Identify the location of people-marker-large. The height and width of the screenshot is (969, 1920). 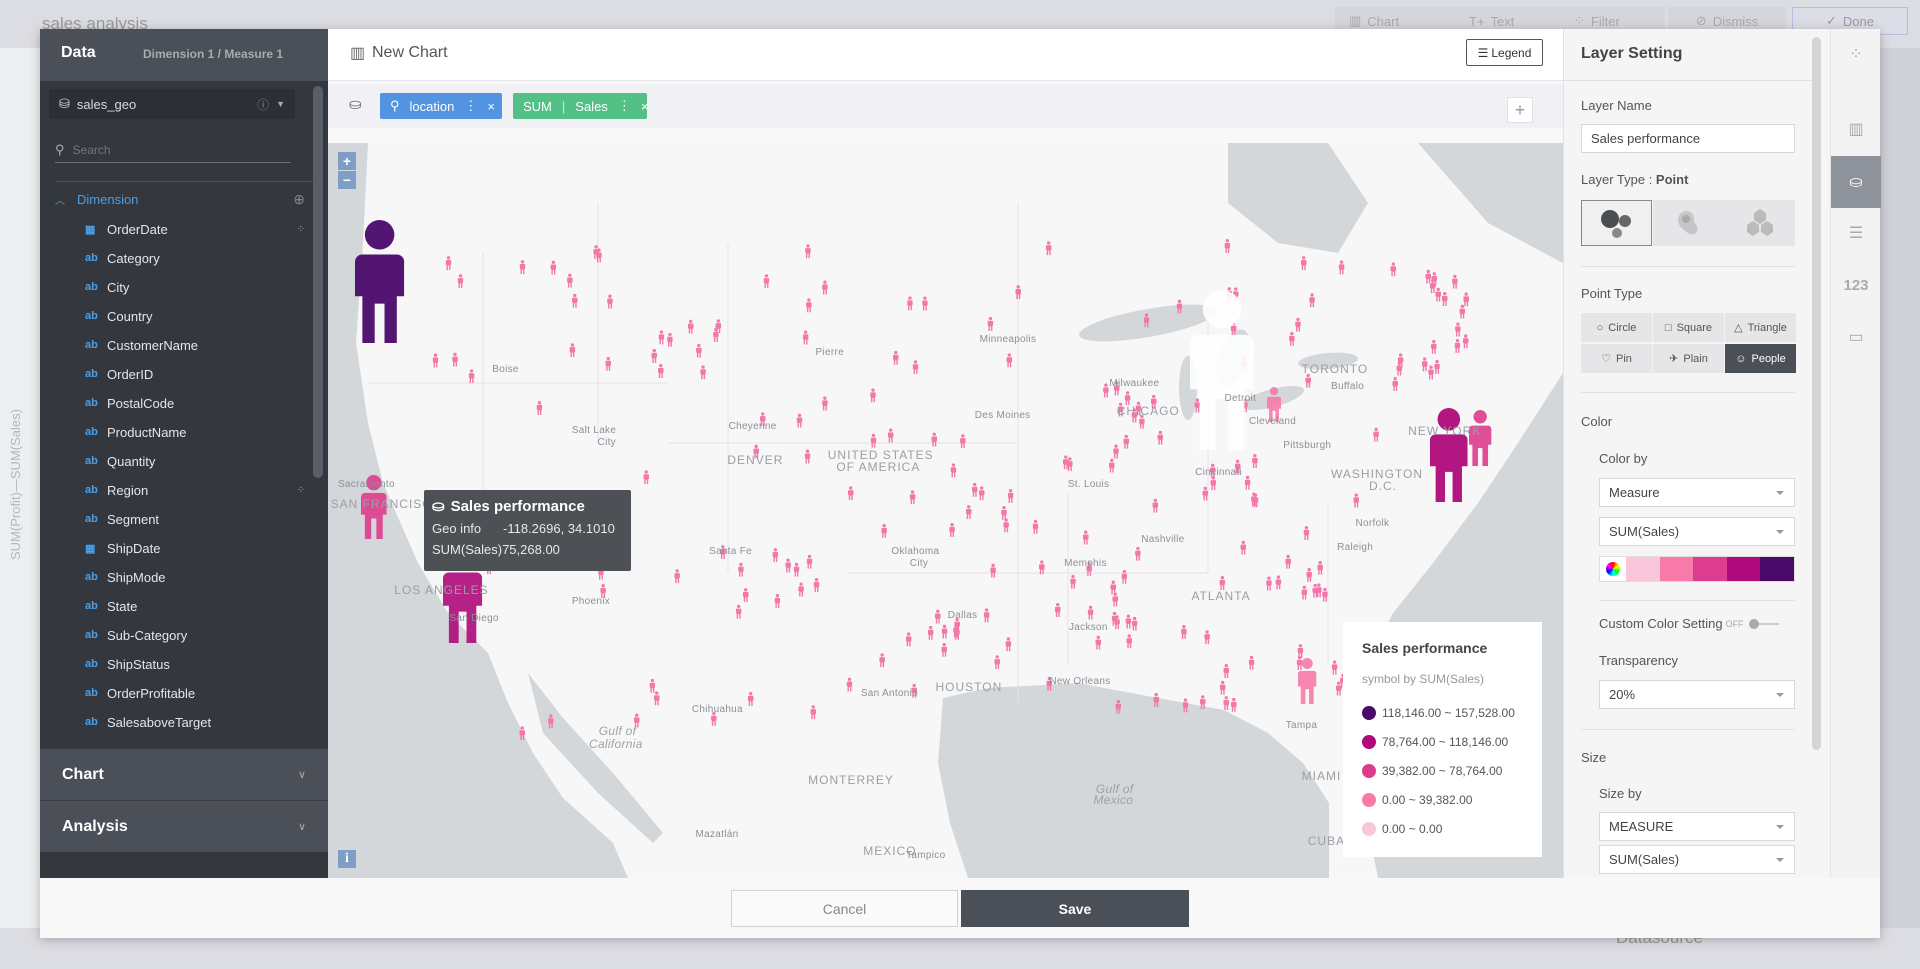
(1480, 438).